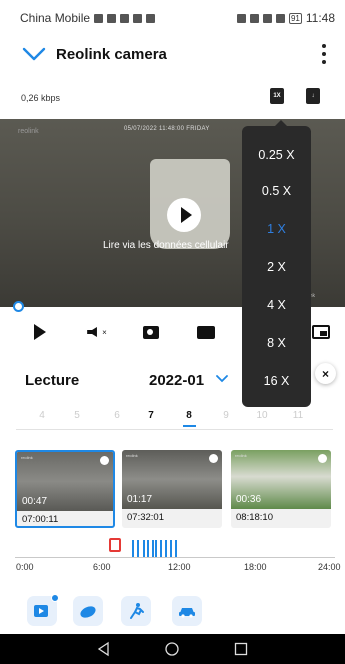 This screenshot has width=345, height=664. I want to click on play-button, so click(40, 332).